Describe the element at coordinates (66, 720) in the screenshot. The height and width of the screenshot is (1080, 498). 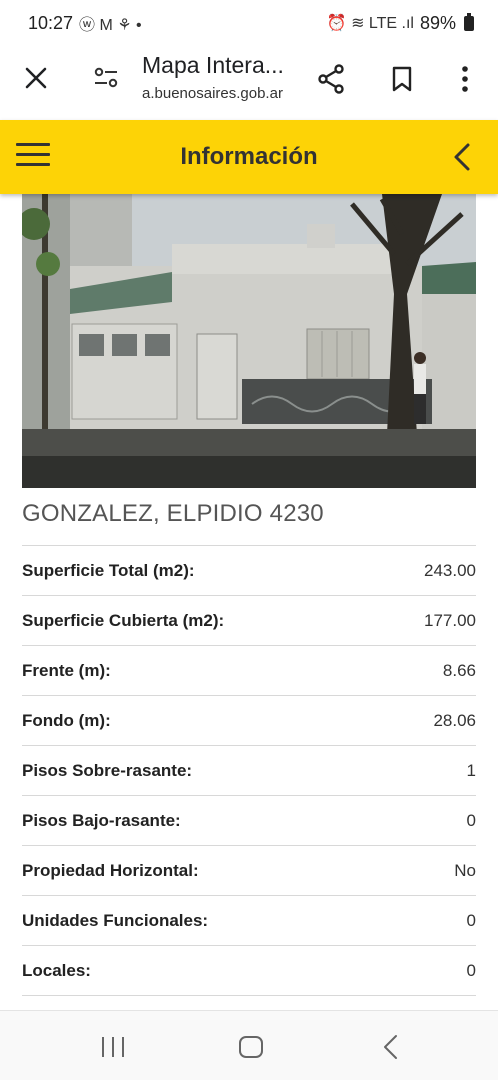
I see `row-label: Fondo (m):` at that location.